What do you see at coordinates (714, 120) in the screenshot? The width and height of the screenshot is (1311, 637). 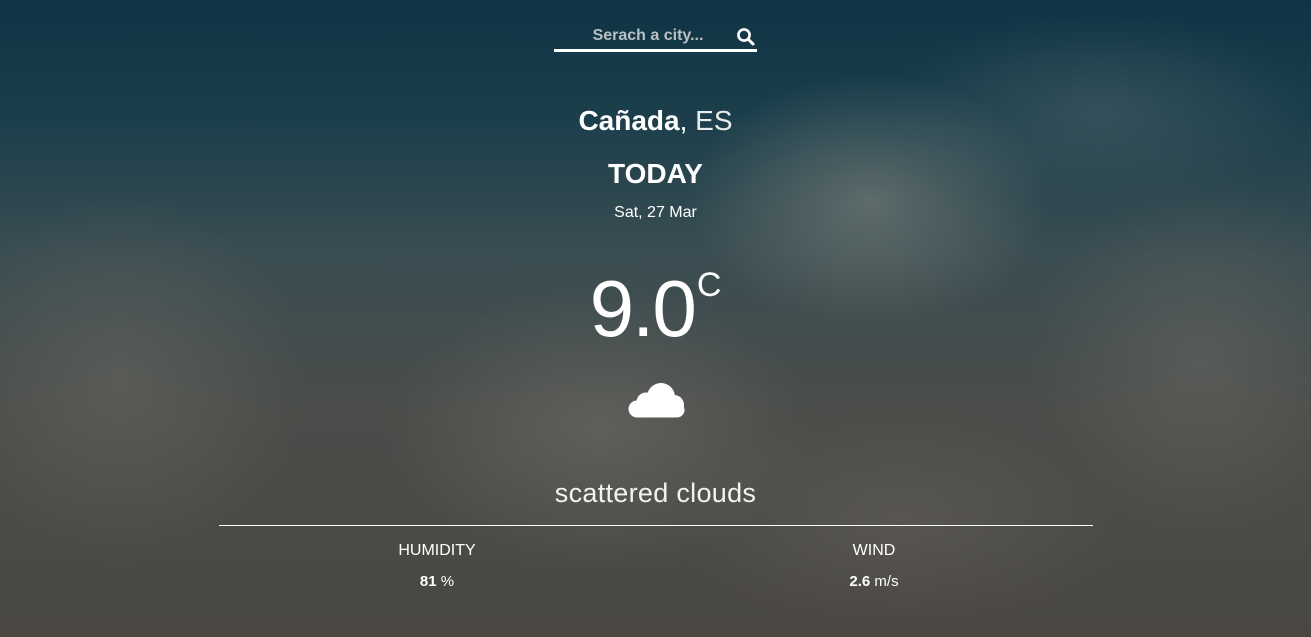 I see `country-code: ES` at bounding box center [714, 120].